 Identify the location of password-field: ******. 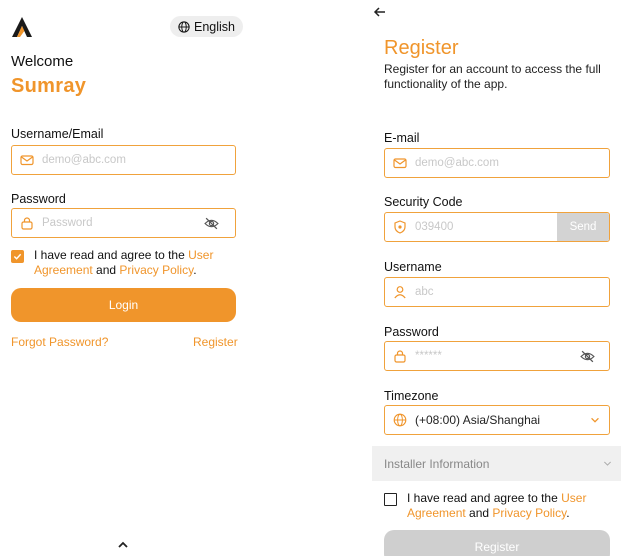
(497, 356).